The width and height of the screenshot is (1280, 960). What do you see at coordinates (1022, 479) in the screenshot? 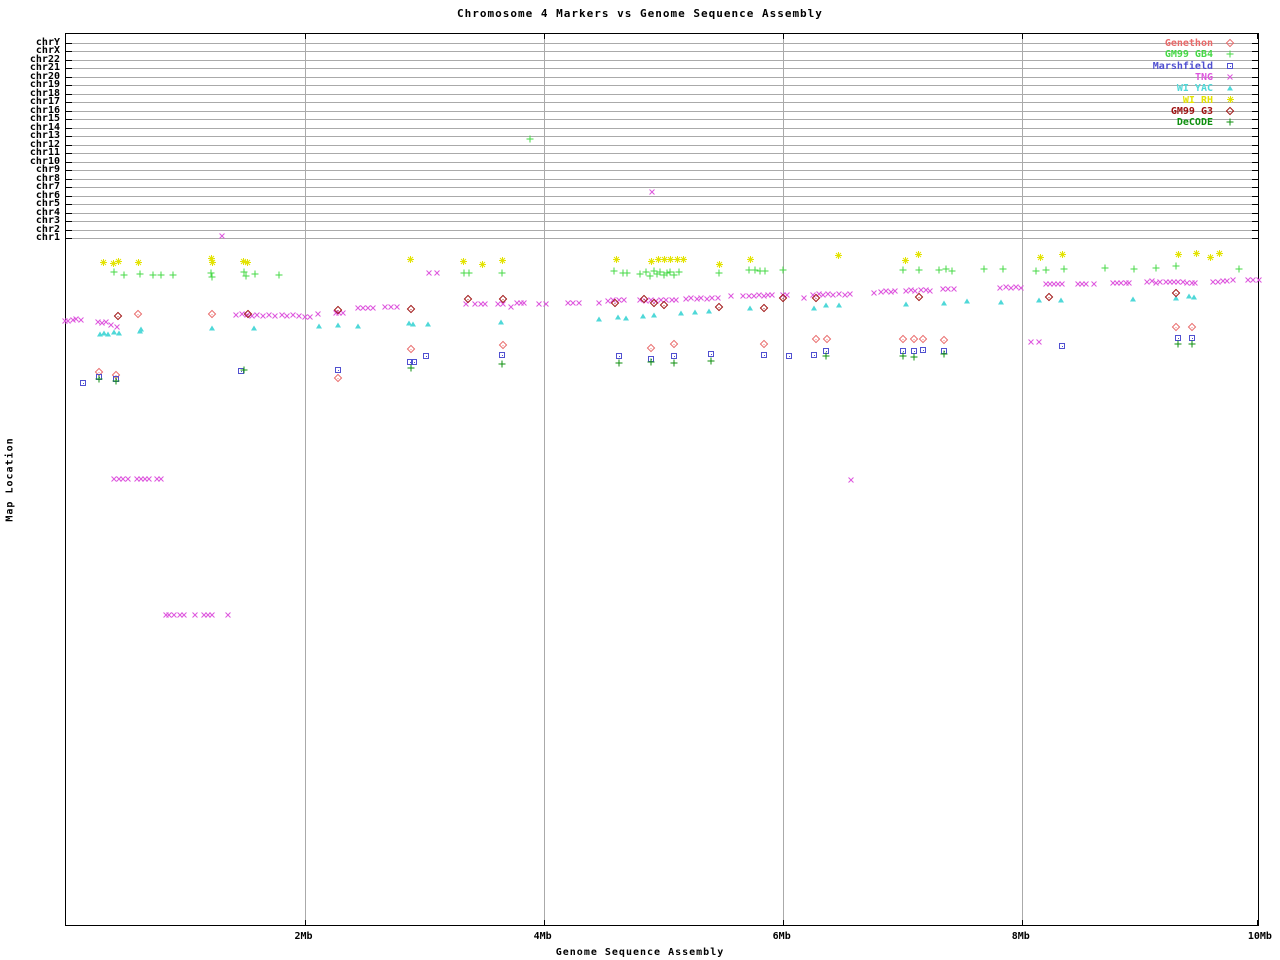
I see `gridline-vertical` at bounding box center [1022, 479].